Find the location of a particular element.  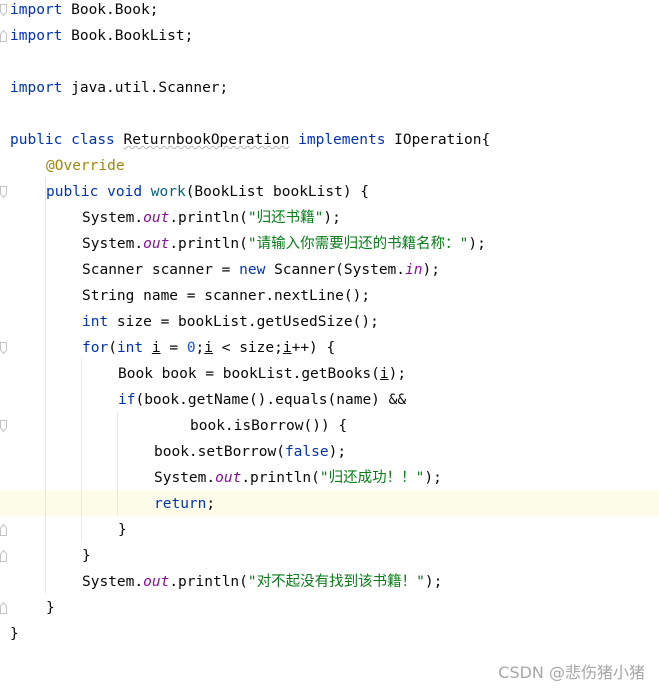

code-text: < size; is located at coordinates (248, 348).